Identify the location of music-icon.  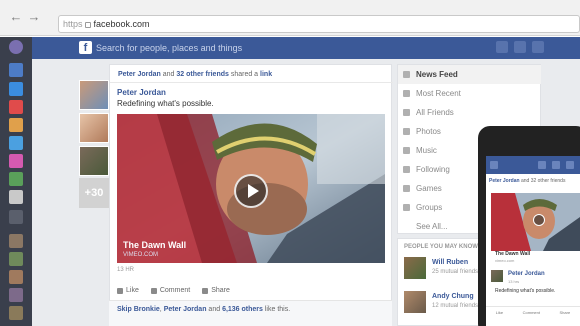
(406, 150).